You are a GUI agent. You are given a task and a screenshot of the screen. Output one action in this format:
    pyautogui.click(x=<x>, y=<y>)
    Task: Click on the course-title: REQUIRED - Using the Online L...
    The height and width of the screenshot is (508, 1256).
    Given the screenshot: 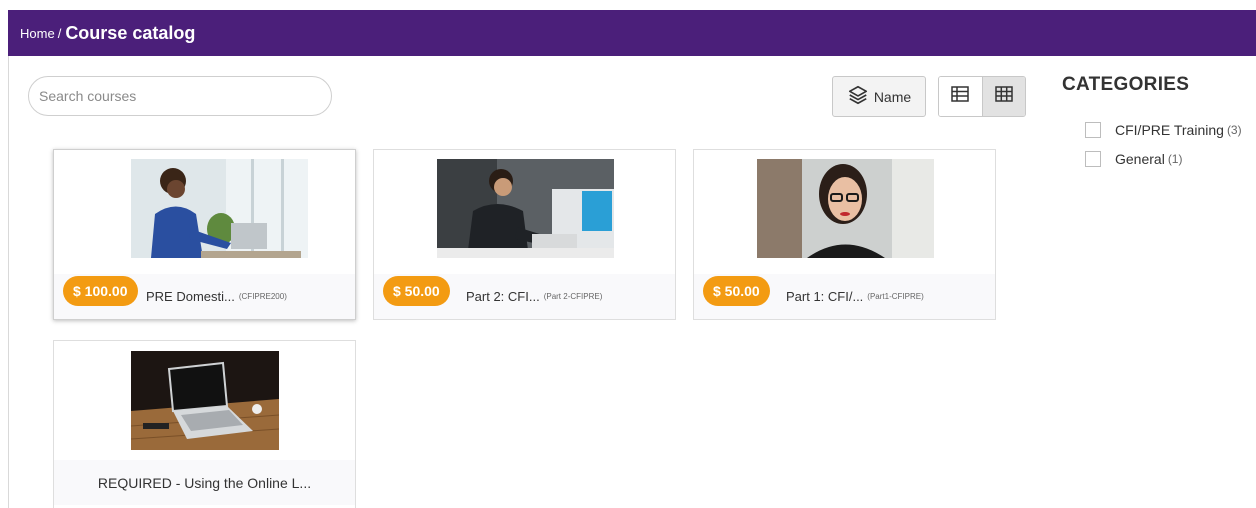 What is the action you would take?
    pyautogui.click(x=204, y=482)
    